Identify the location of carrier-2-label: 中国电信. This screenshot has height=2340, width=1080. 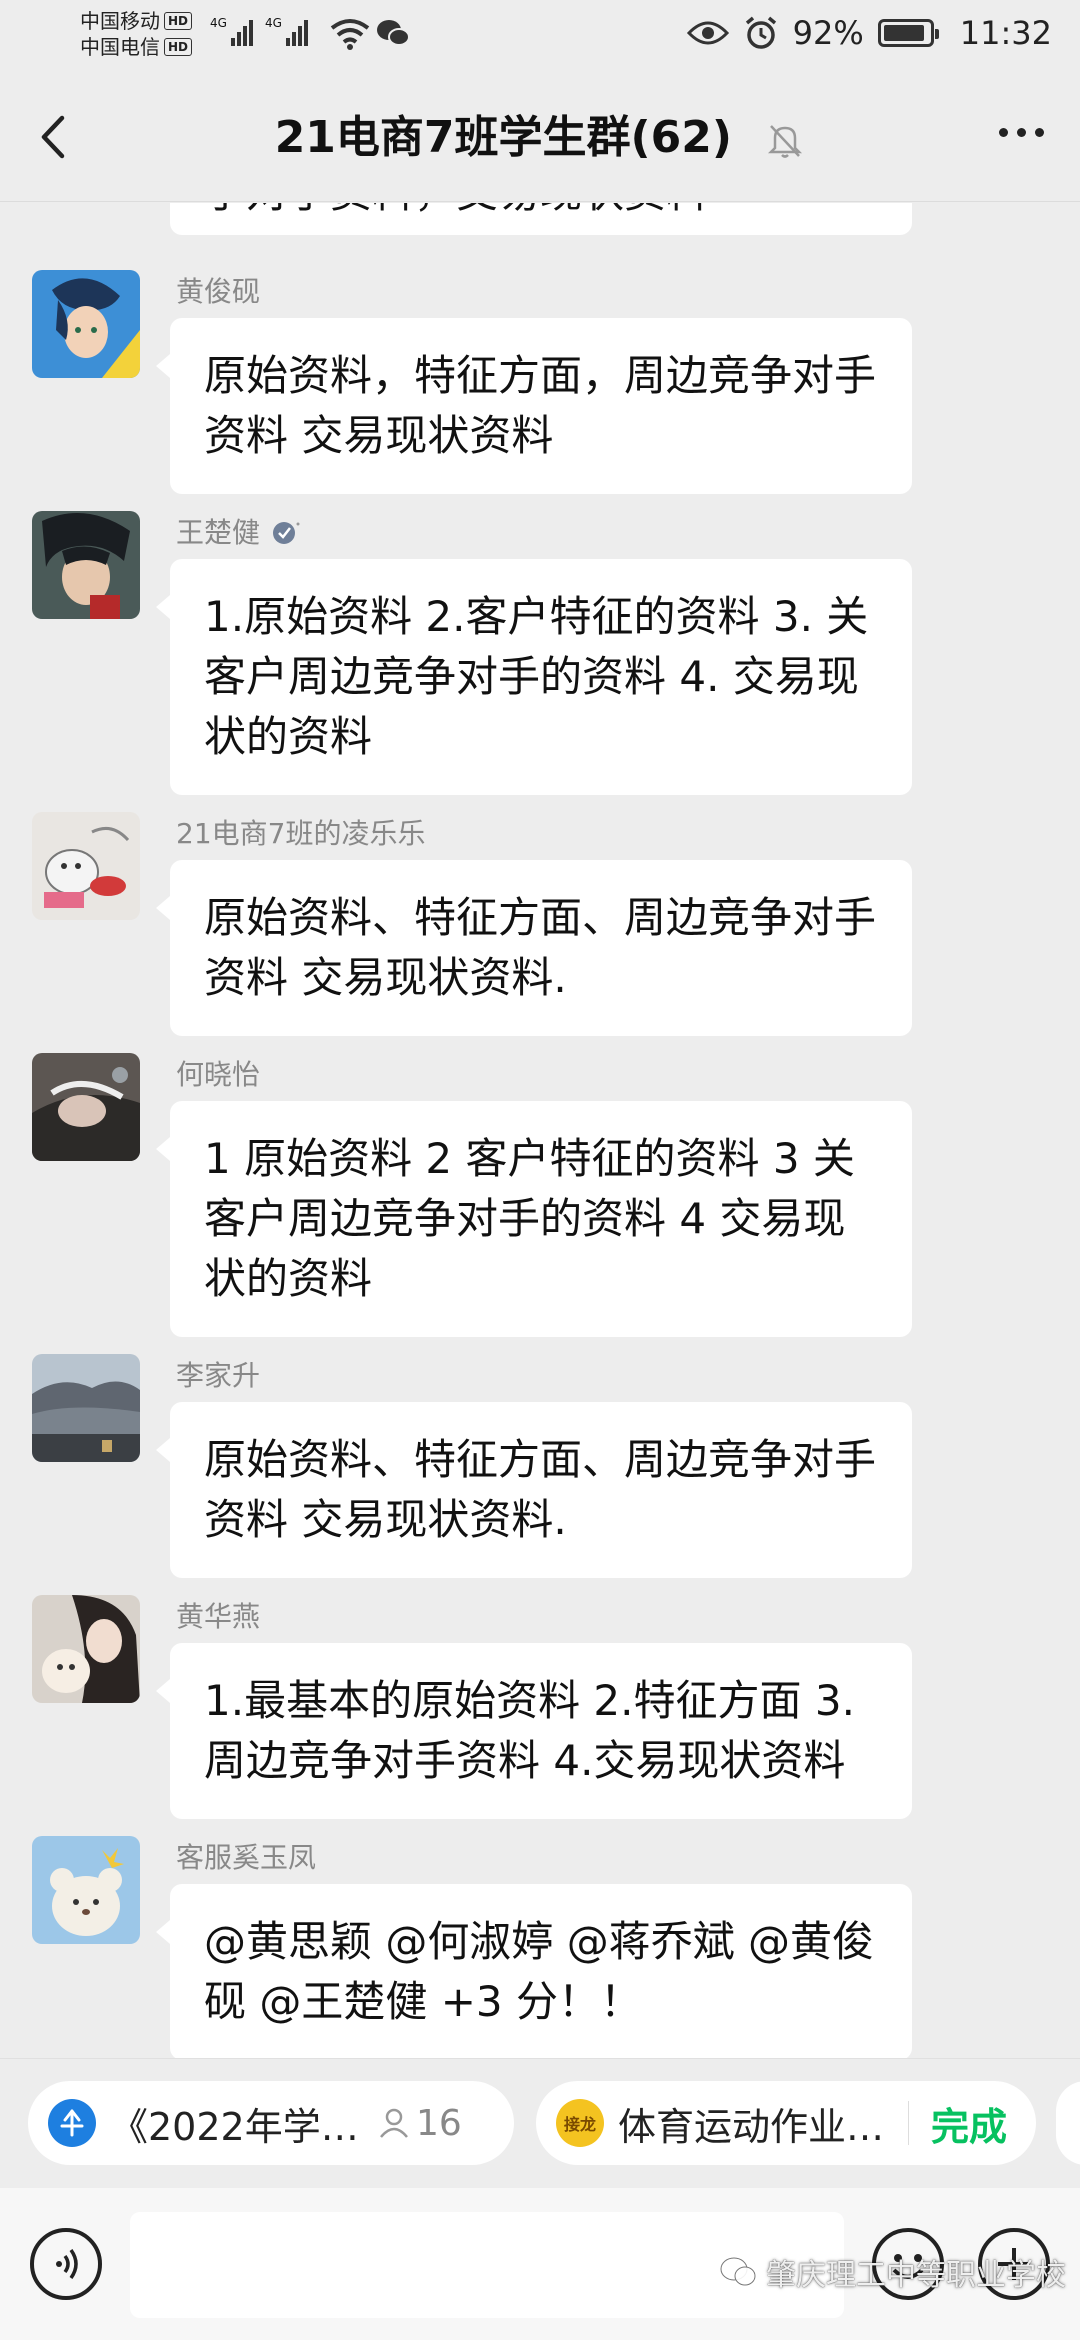
(120, 47).